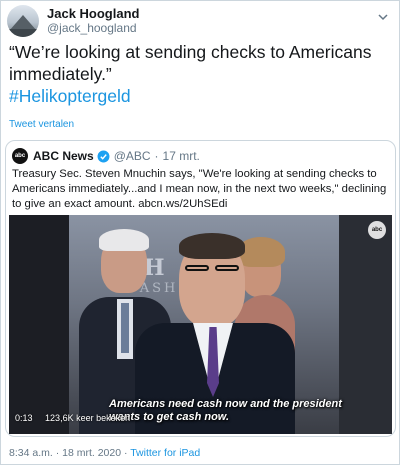 This screenshot has width=400, height=465. I want to click on author-avatar, so click(23, 21).